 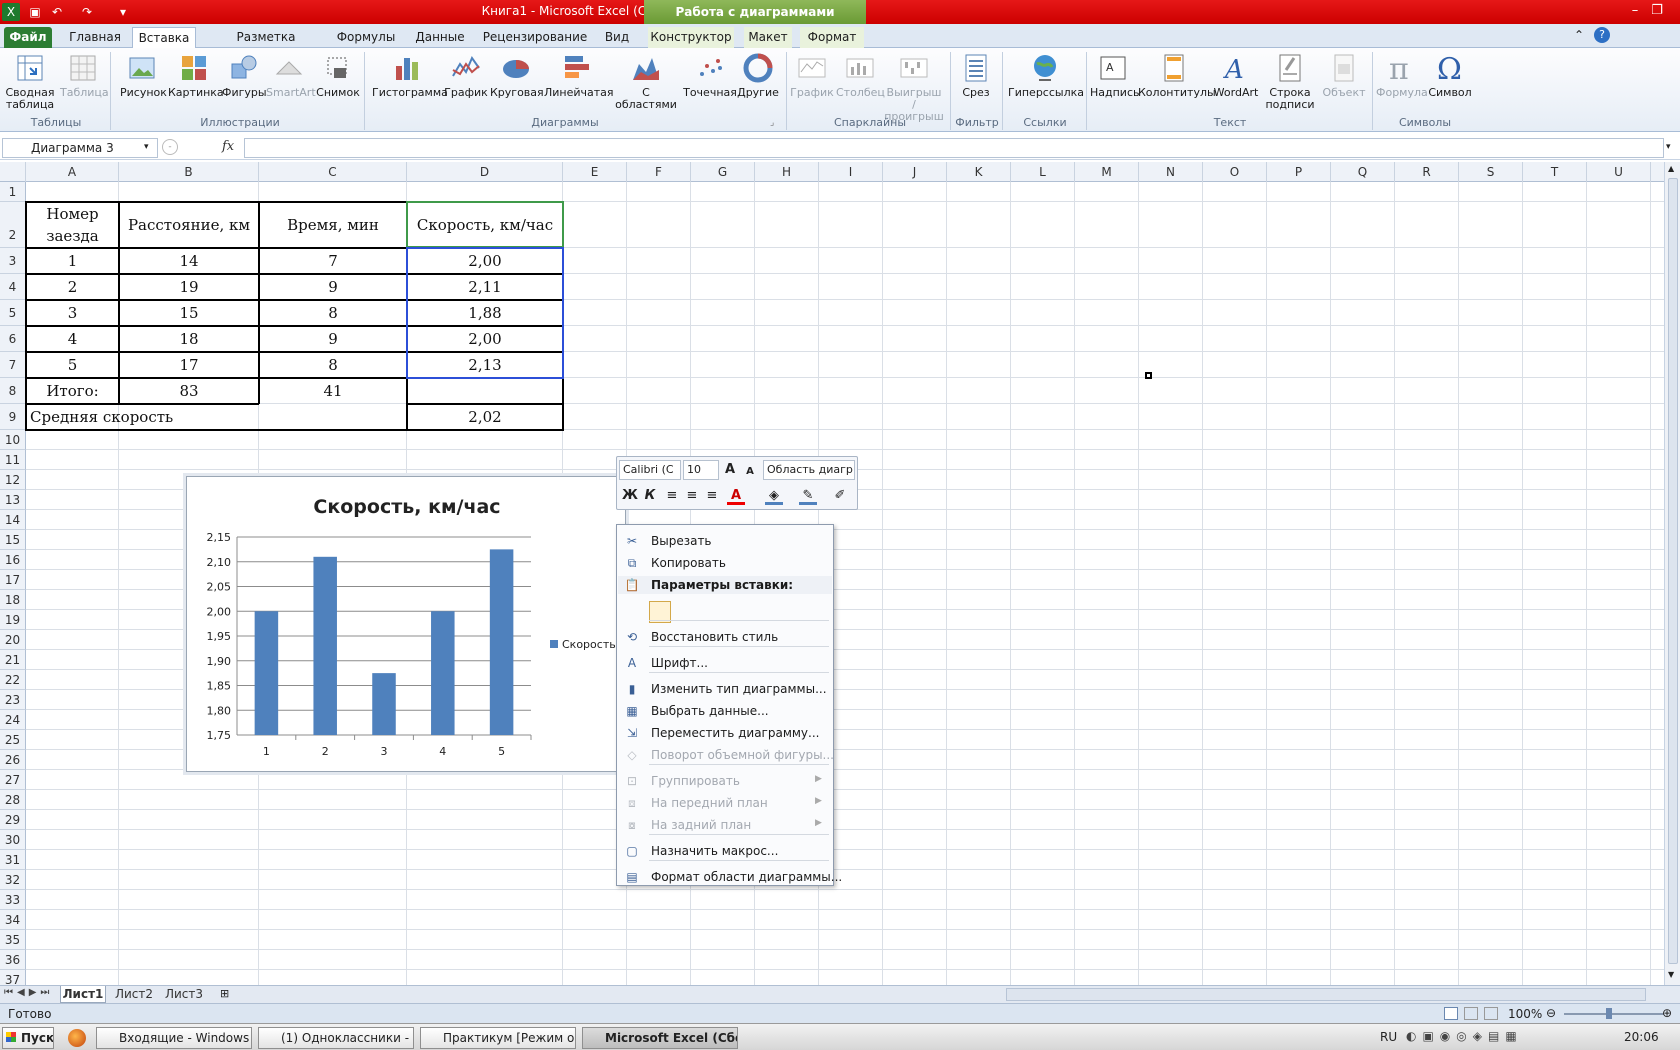 What do you see at coordinates (851, 172) in the screenshot?
I see `column-header: I` at bounding box center [851, 172].